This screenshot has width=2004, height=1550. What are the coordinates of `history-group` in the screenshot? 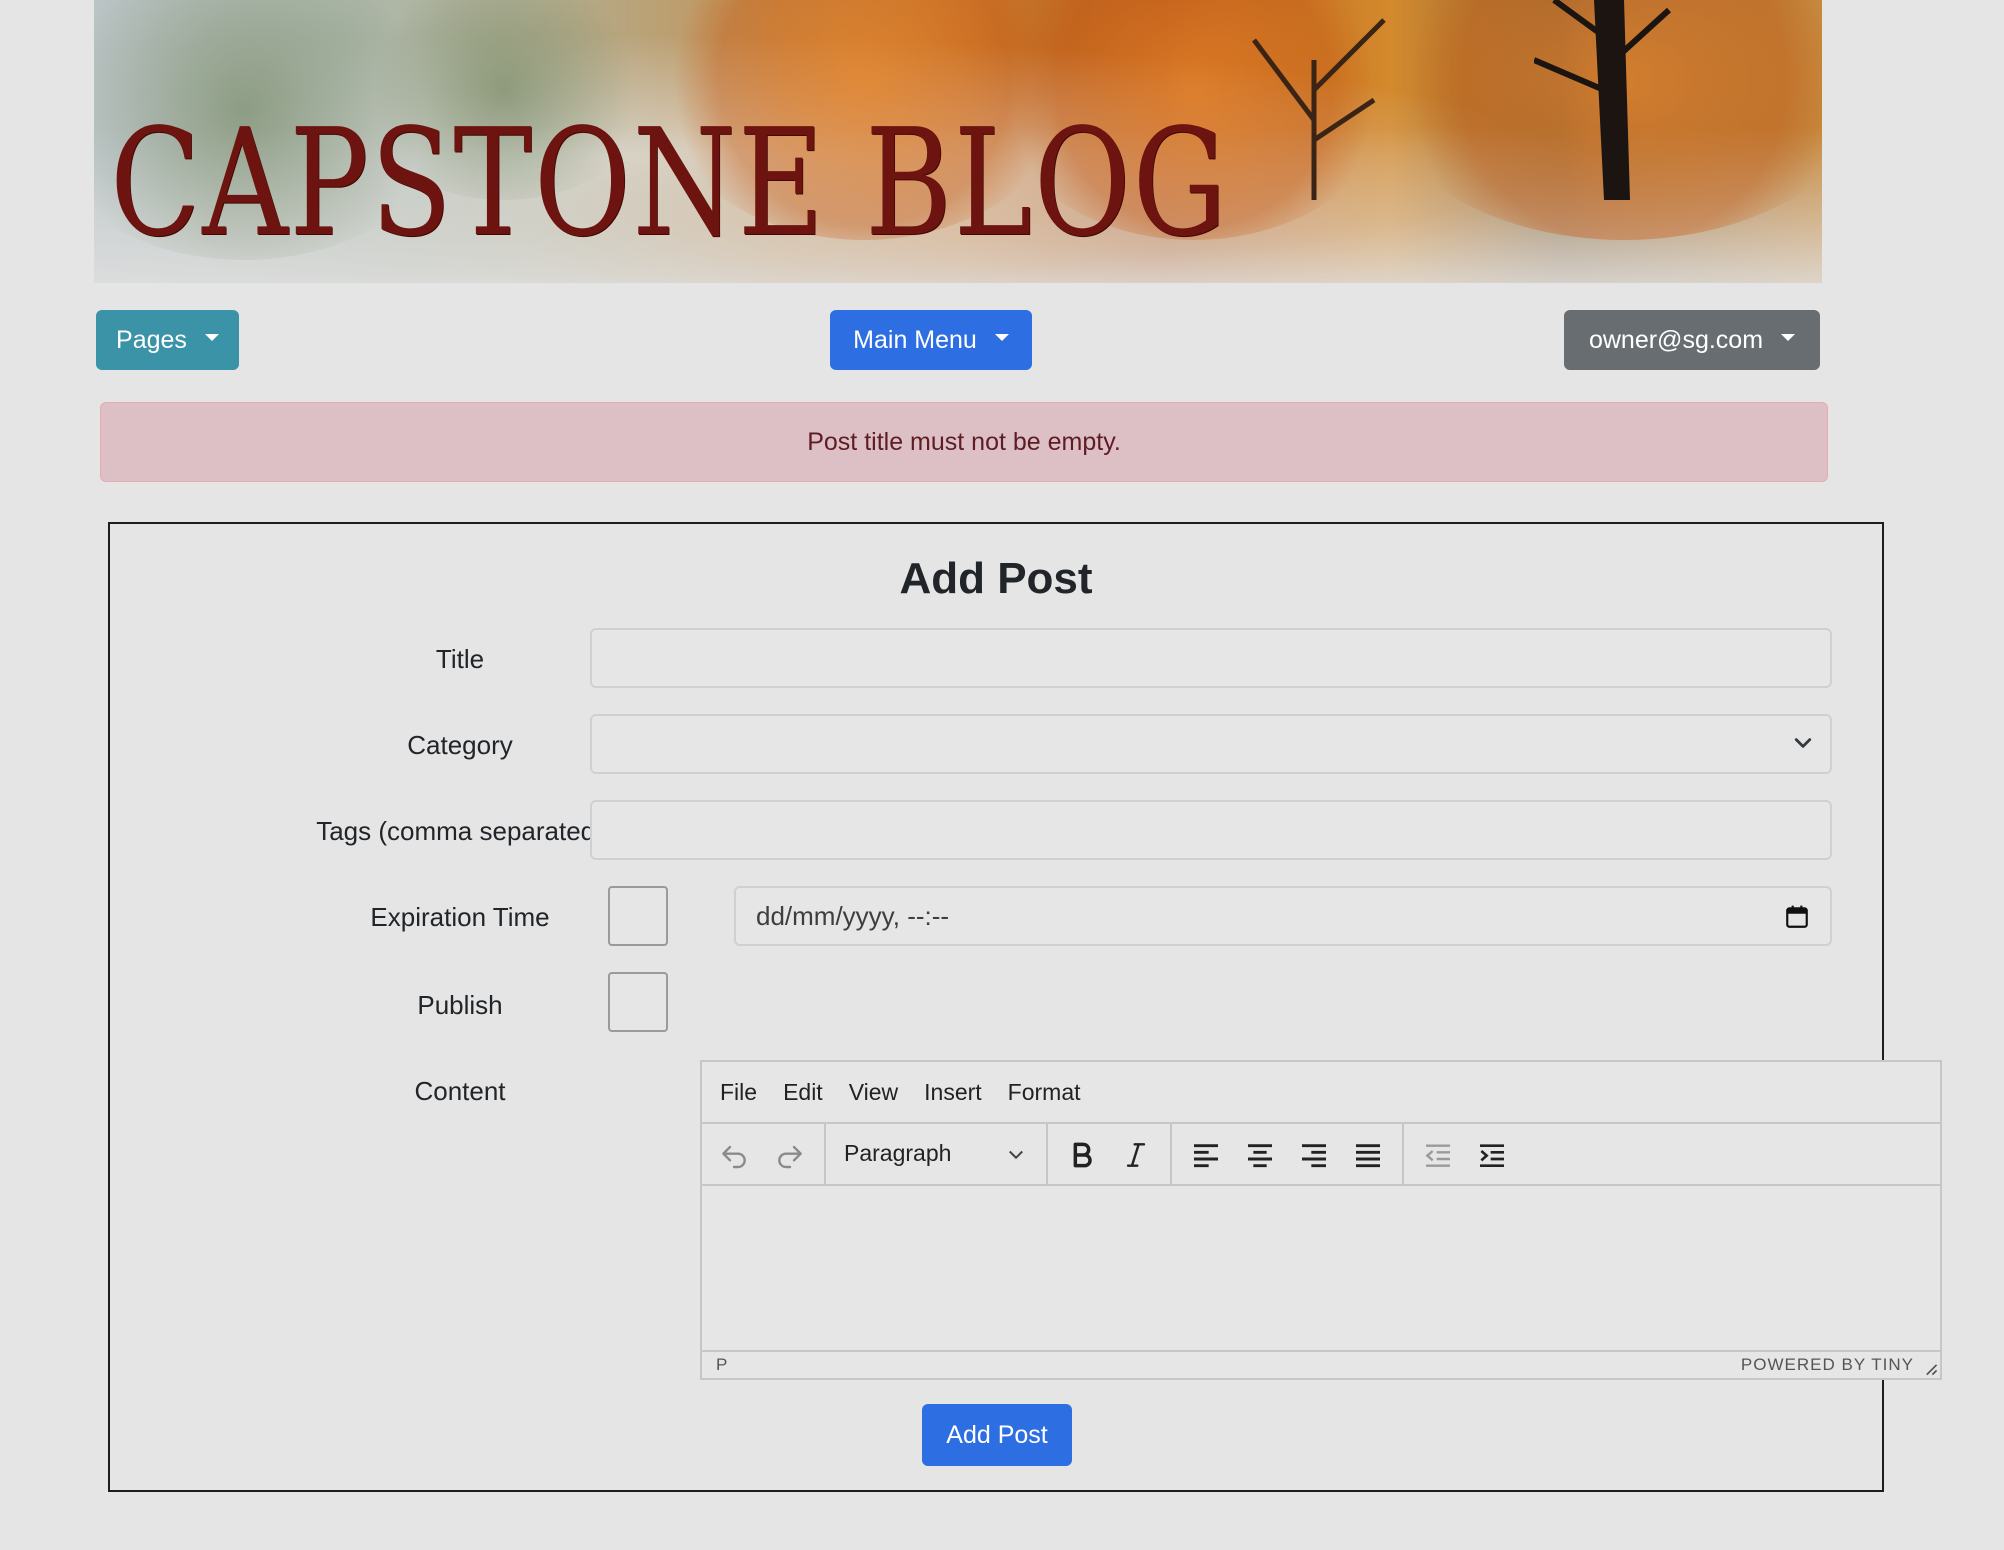 It's located at (764, 1155).